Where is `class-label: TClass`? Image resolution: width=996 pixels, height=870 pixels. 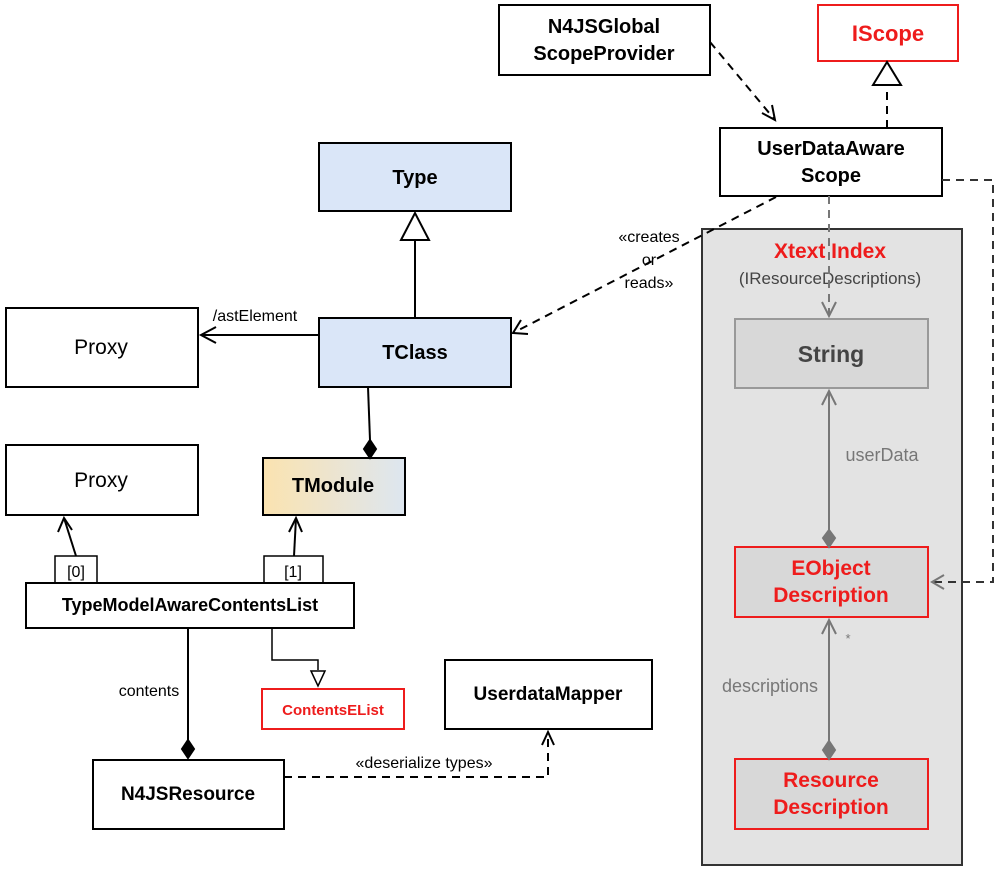
class-label: TClass is located at coordinates (415, 353).